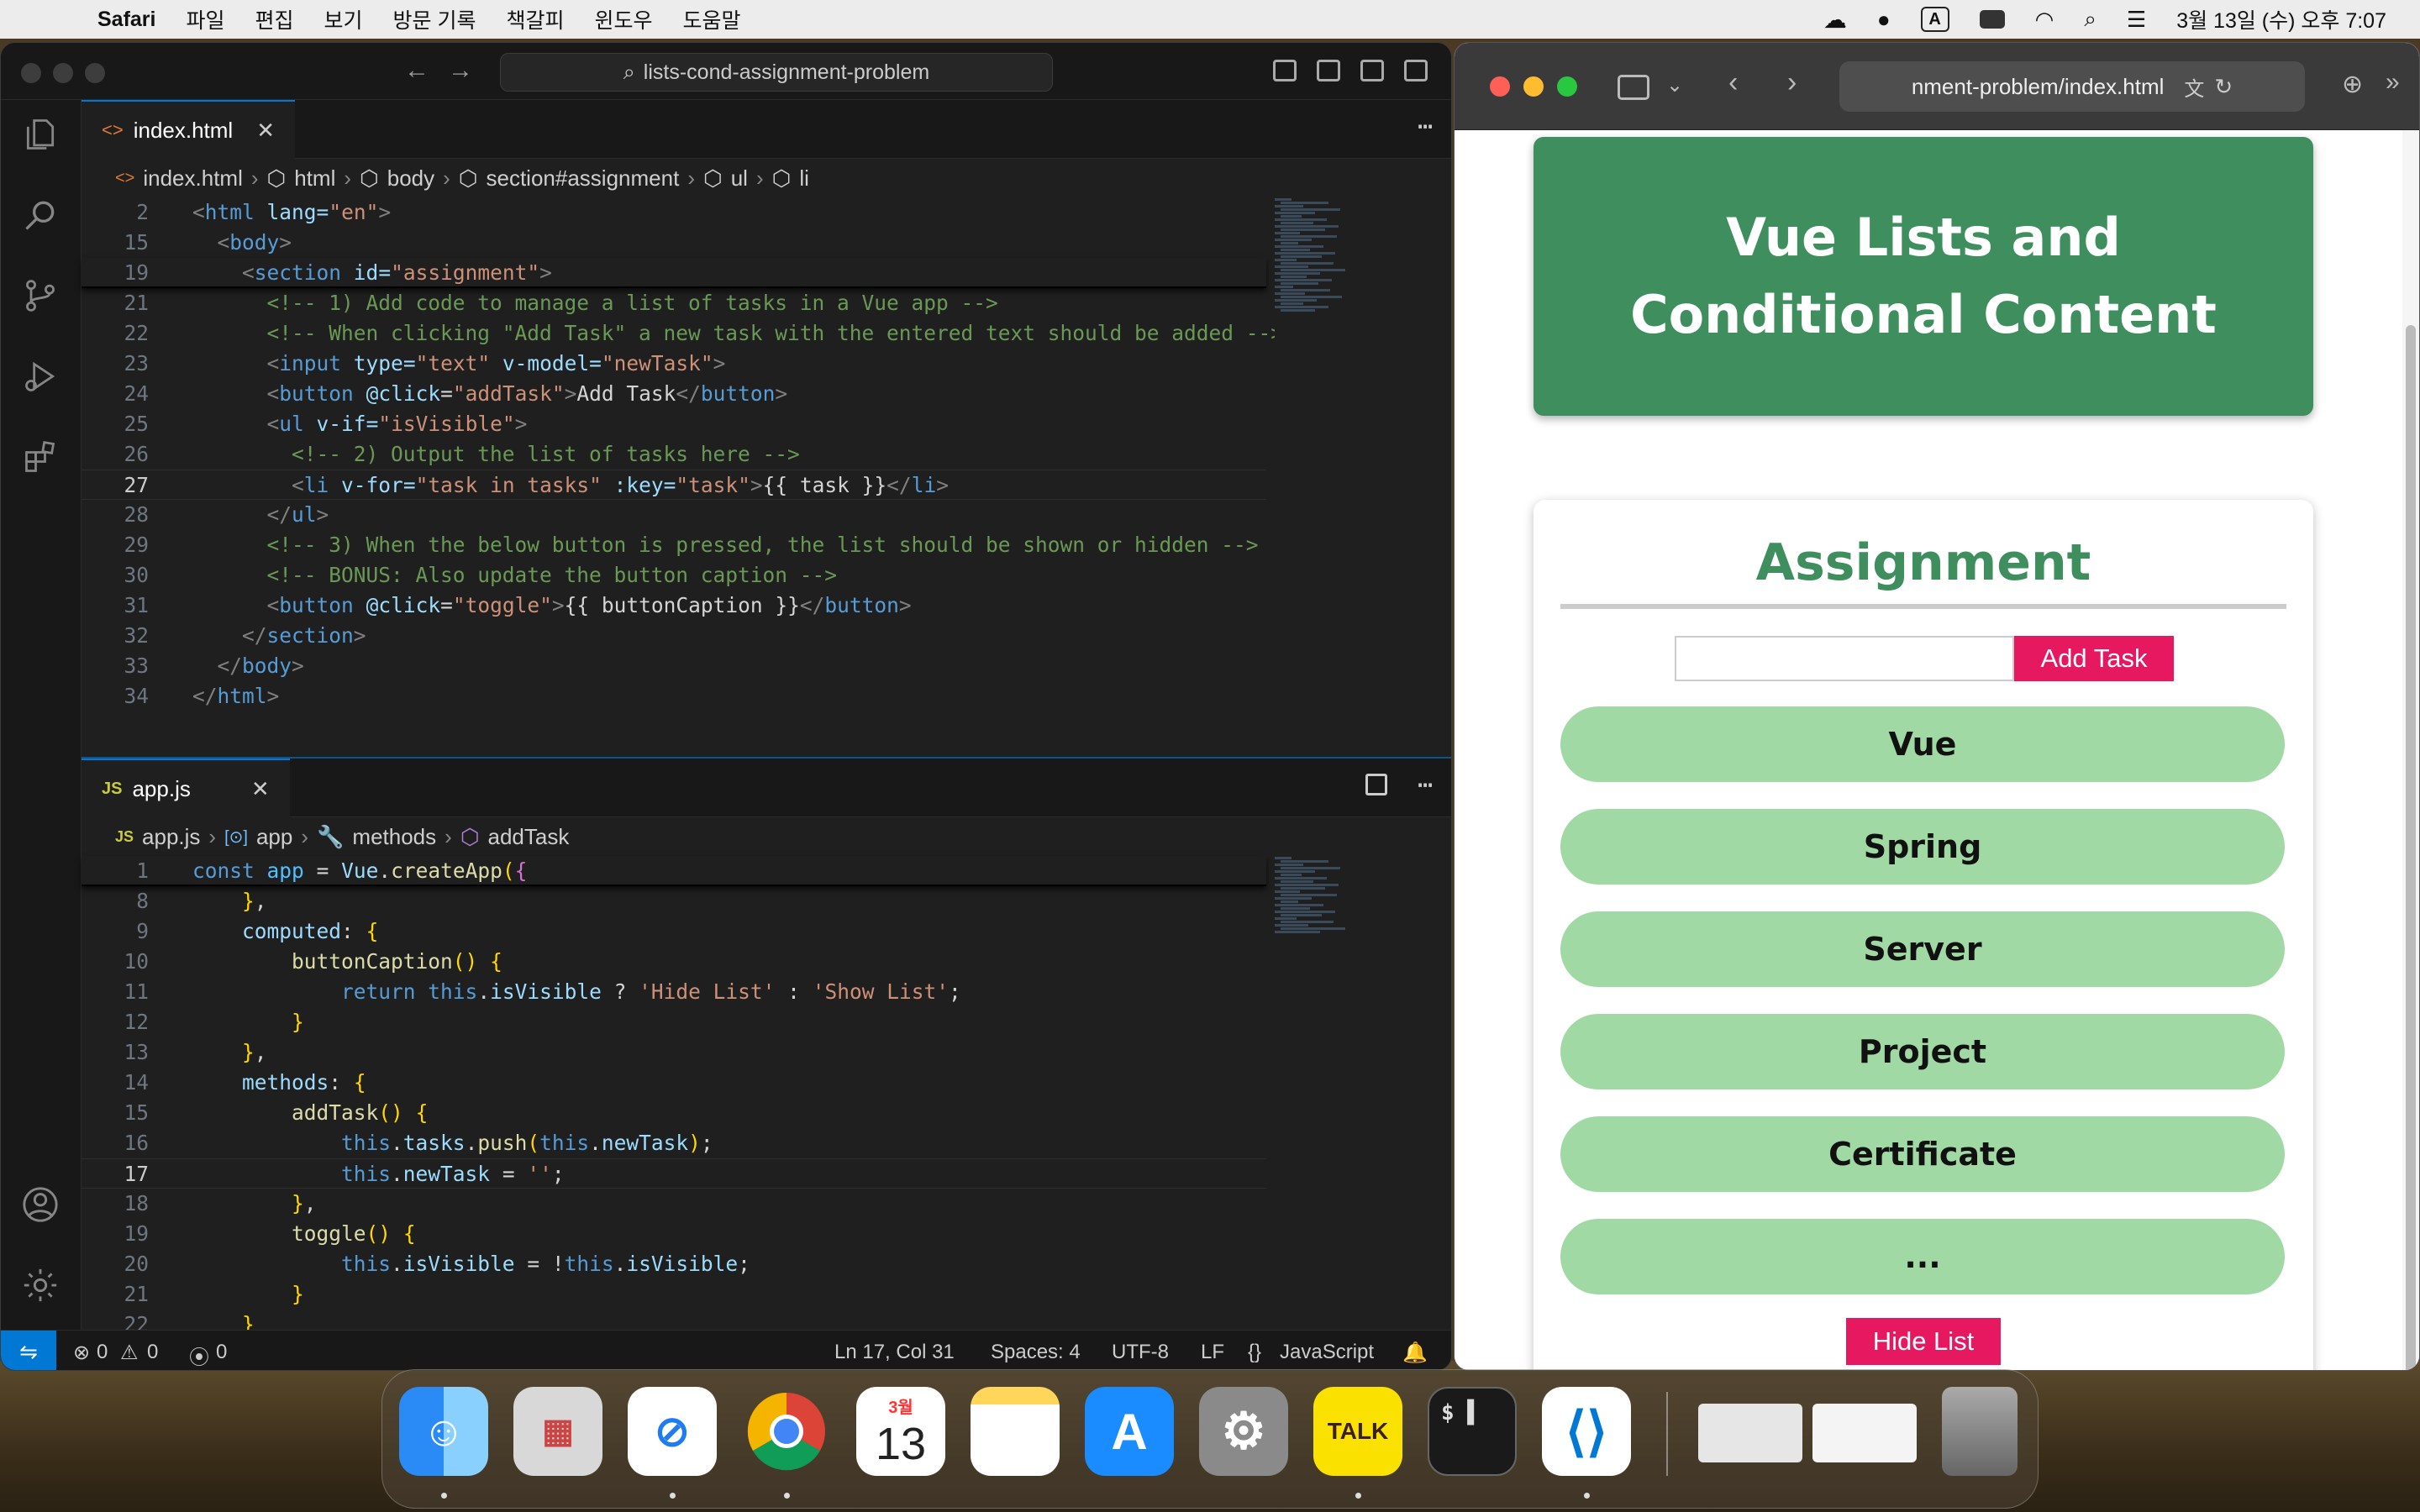 The width and height of the screenshot is (2420, 1512). I want to click on code-line: 14 methods: {, so click(674, 1083).